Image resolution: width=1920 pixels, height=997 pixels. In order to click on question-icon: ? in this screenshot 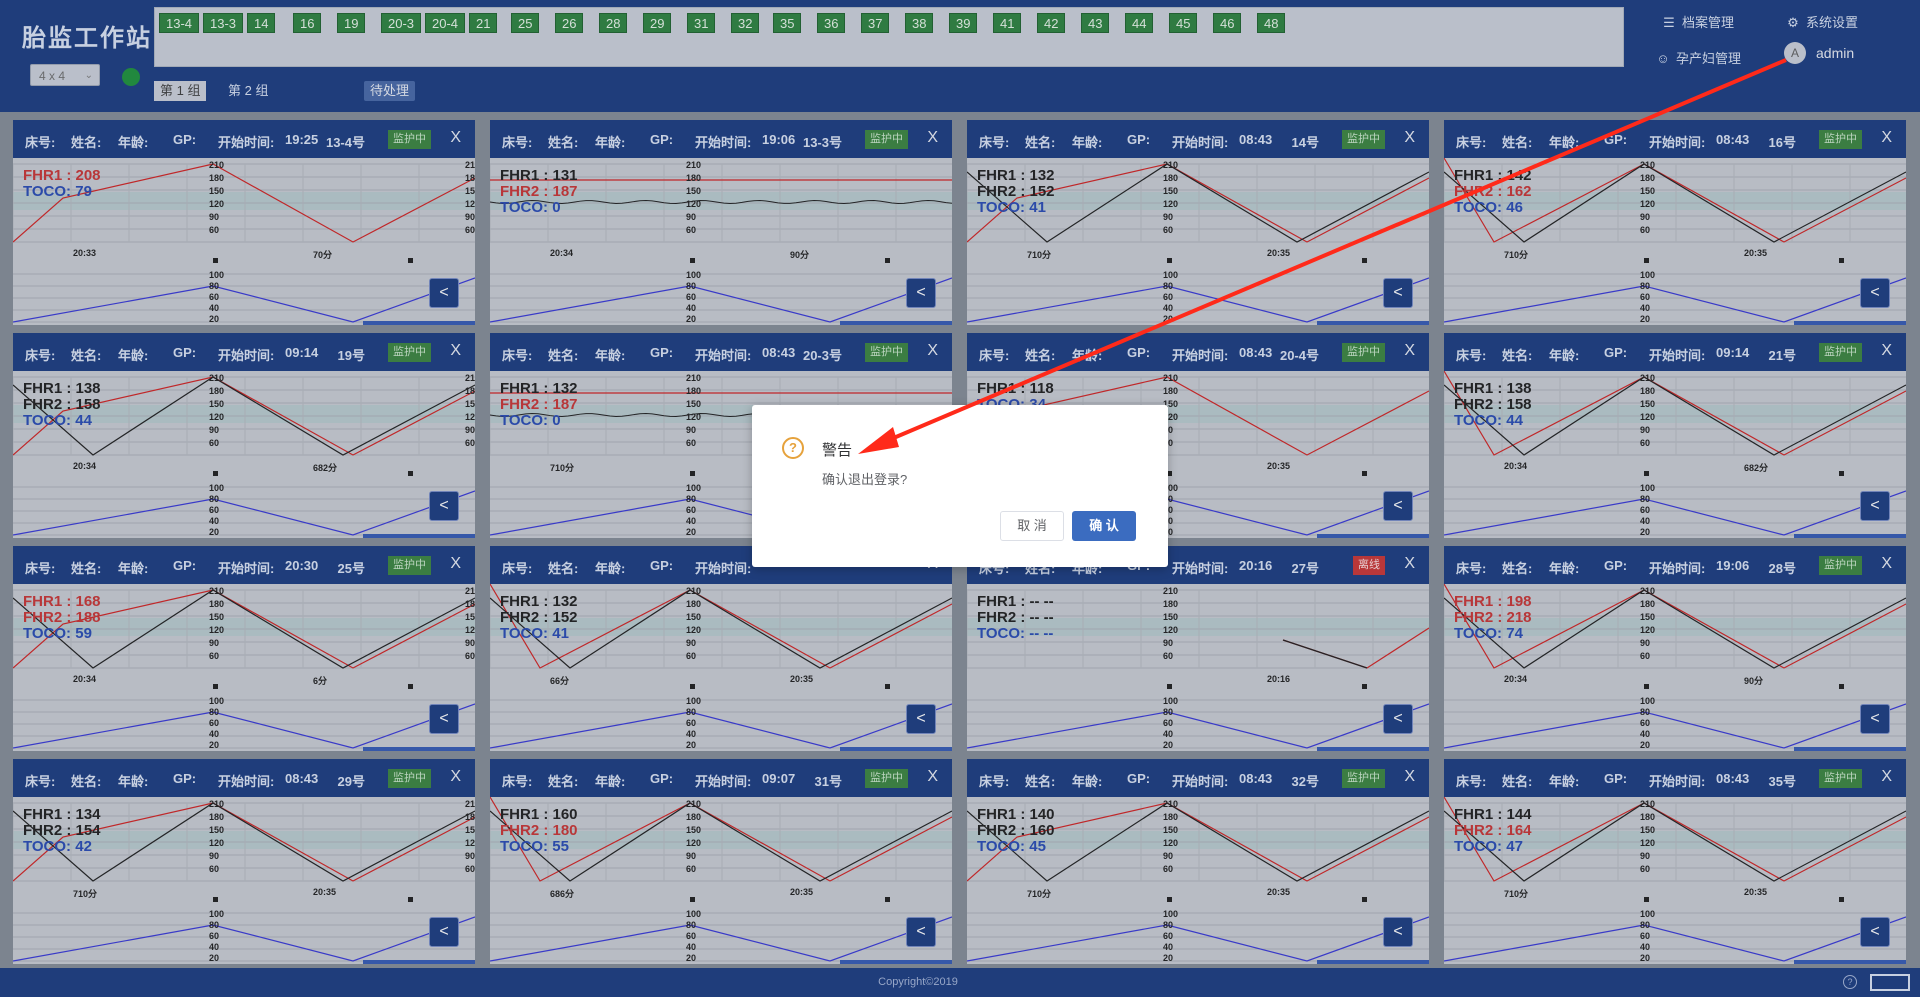, I will do `click(793, 448)`.